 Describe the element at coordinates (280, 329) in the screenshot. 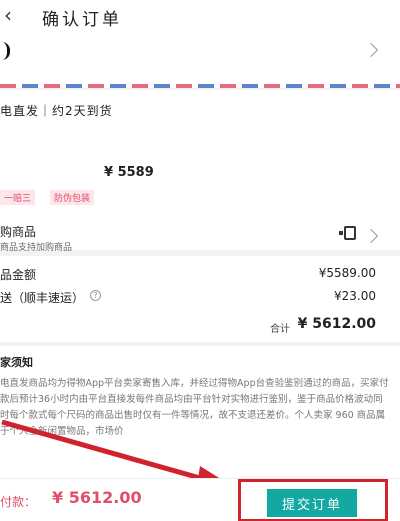

I see `total-label: 合计` at that location.